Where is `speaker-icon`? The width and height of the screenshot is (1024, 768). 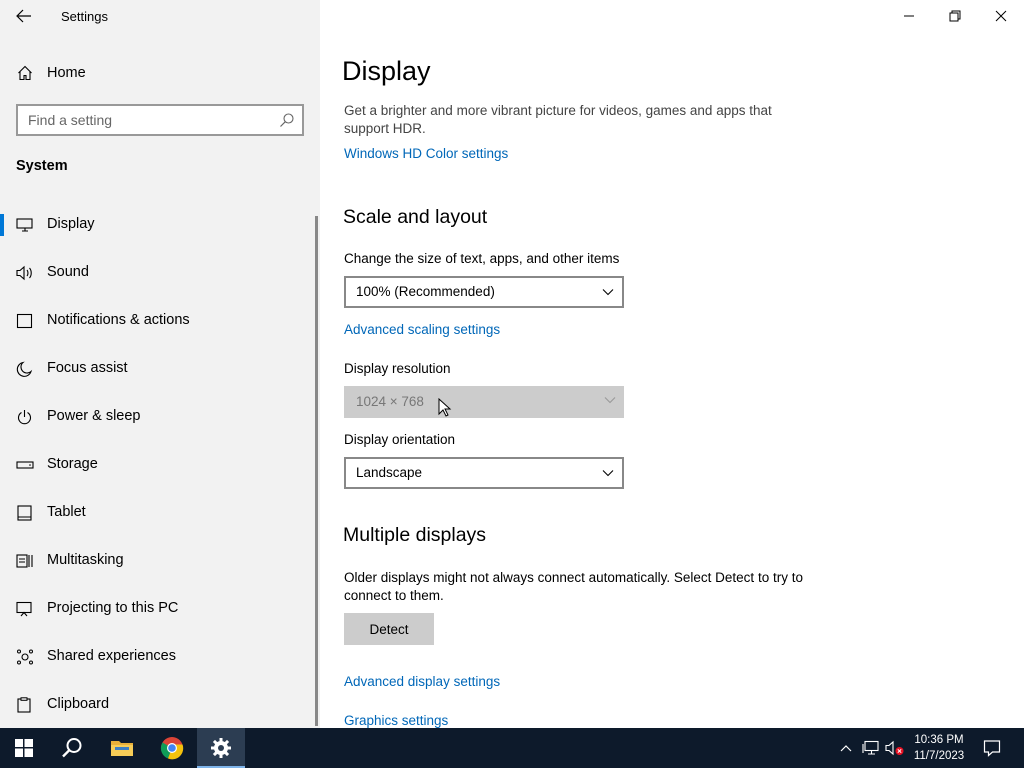 speaker-icon is located at coordinates (24, 273).